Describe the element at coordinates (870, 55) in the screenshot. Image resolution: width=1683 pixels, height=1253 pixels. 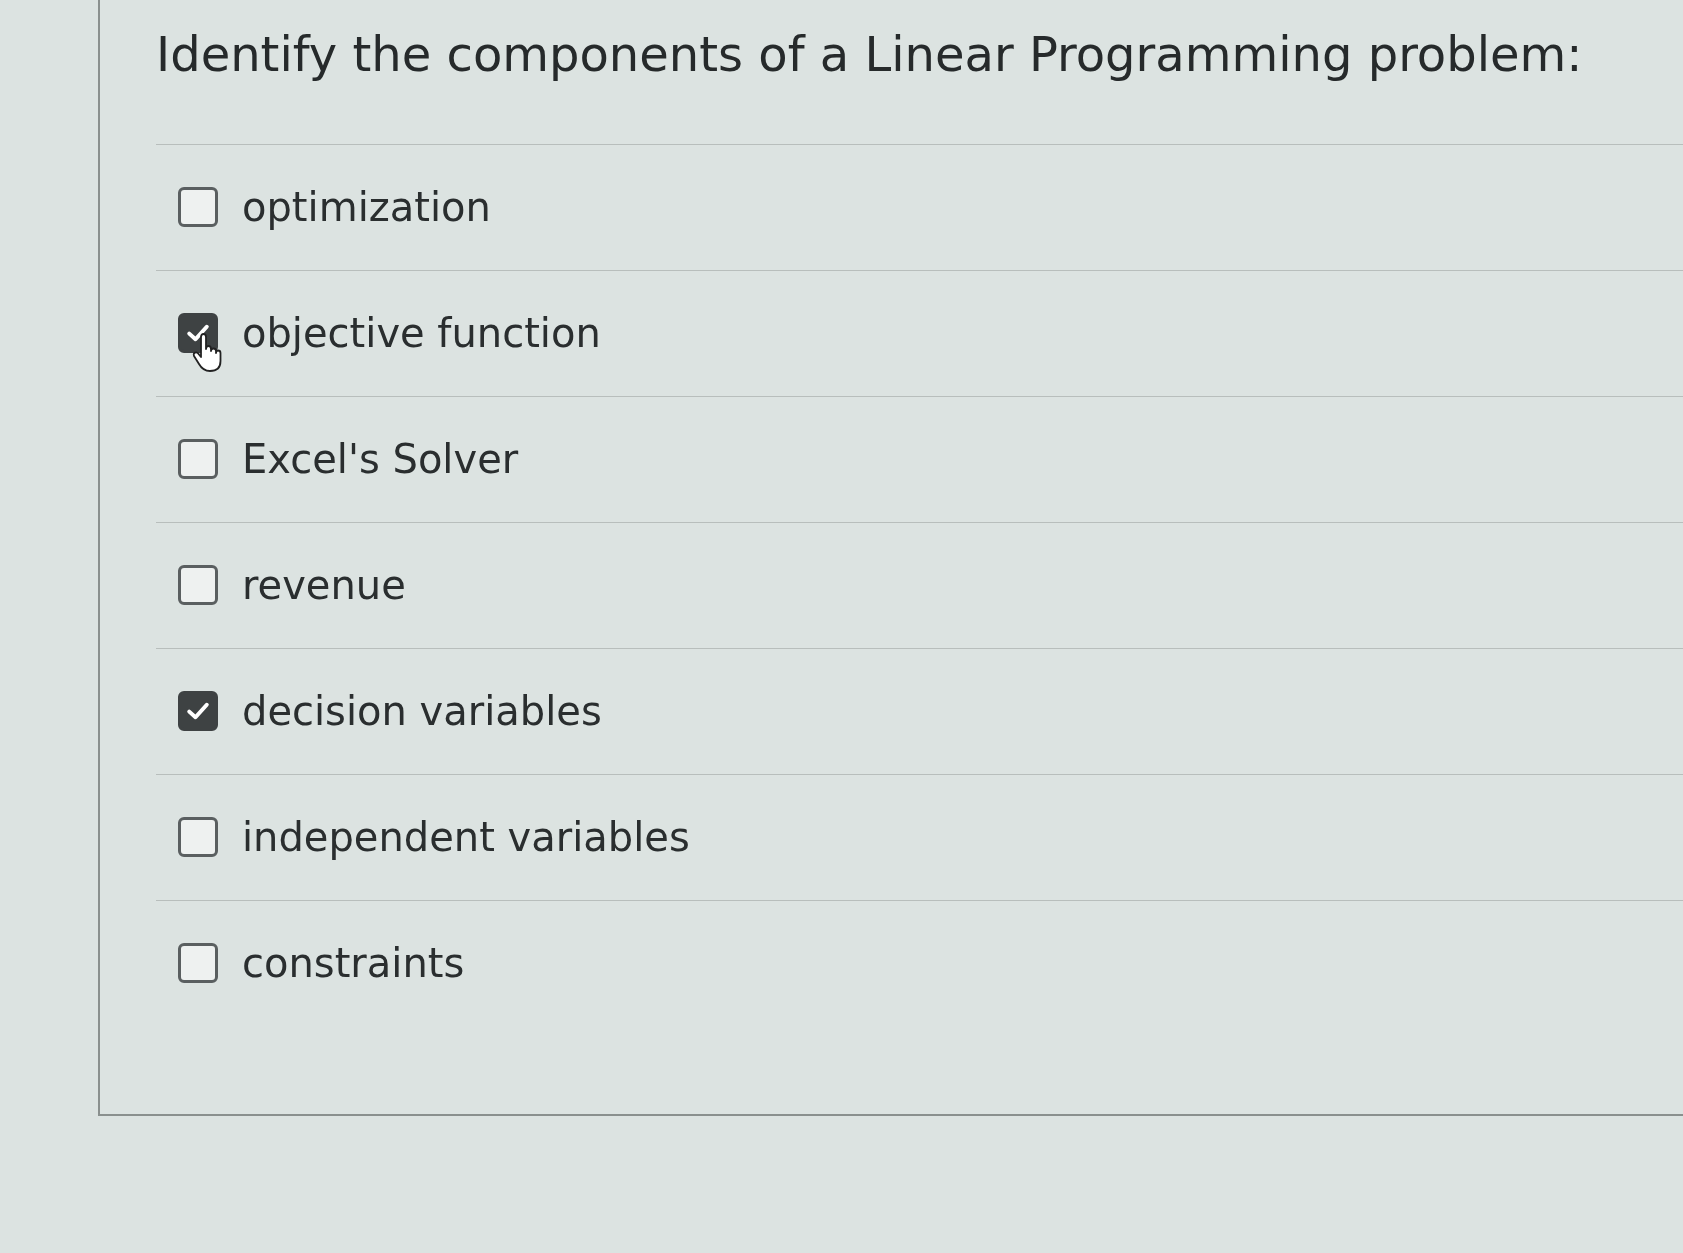
I see `question-prompt: Identify the components of a Linear Programming problem:` at that location.